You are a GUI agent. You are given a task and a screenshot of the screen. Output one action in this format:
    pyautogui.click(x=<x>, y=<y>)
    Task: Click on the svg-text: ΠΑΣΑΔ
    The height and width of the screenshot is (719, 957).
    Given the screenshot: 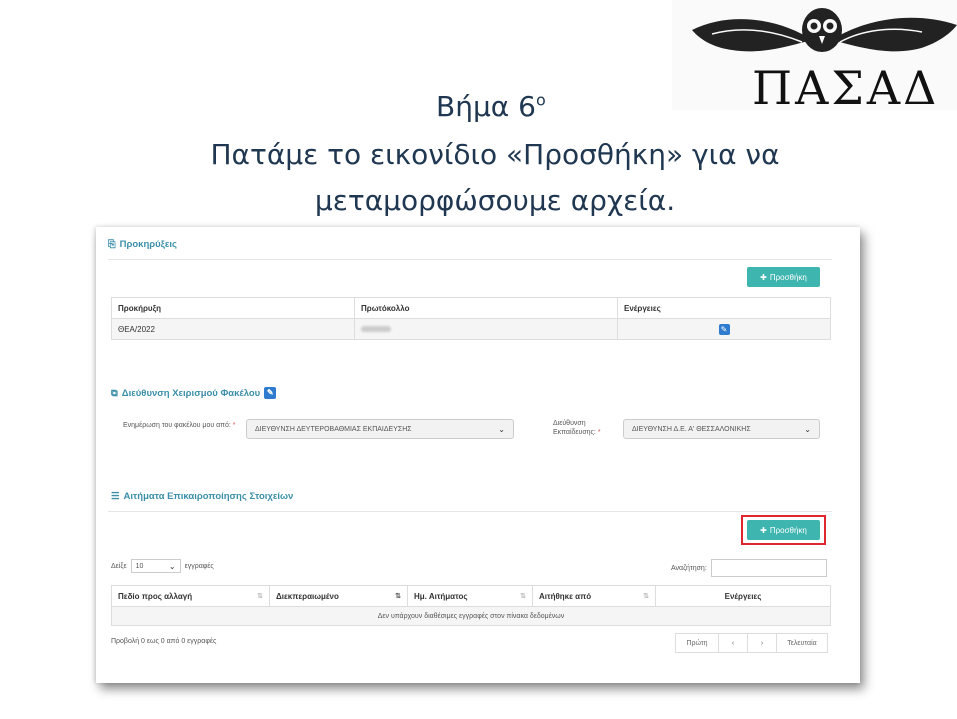 What is the action you would take?
    pyautogui.click(x=845, y=85)
    